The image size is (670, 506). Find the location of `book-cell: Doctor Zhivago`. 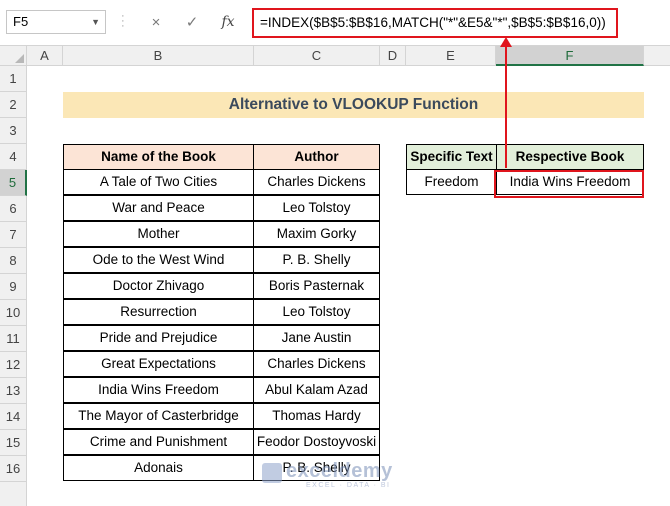

book-cell: Doctor Zhivago is located at coordinates (158, 286).